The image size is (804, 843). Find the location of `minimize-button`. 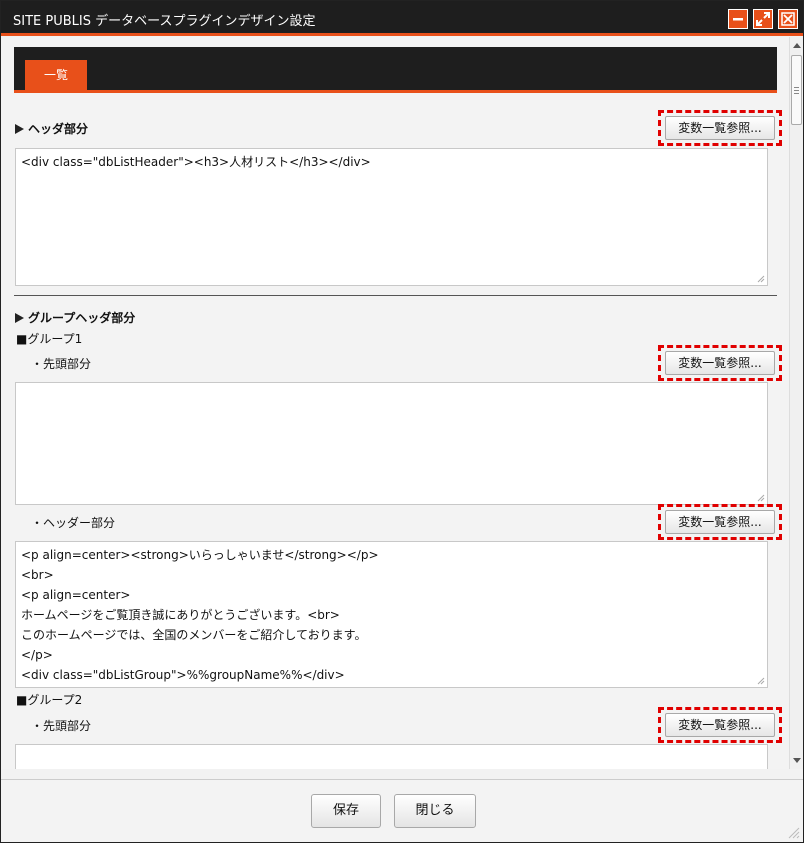

minimize-button is located at coordinates (738, 19).